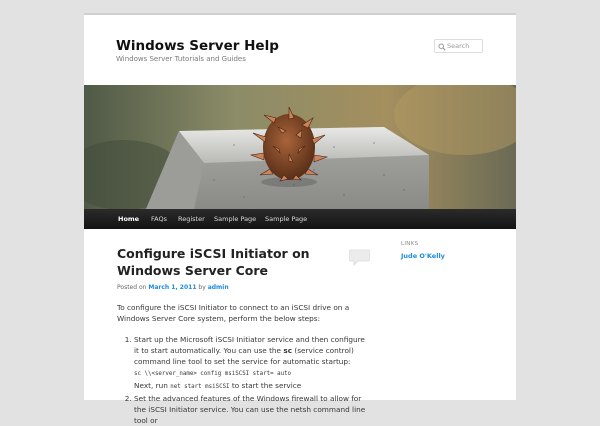 The image size is (600, 426). I want to click on post-meta: Posted on March 1, 2011 by admin, so click(173, 287).